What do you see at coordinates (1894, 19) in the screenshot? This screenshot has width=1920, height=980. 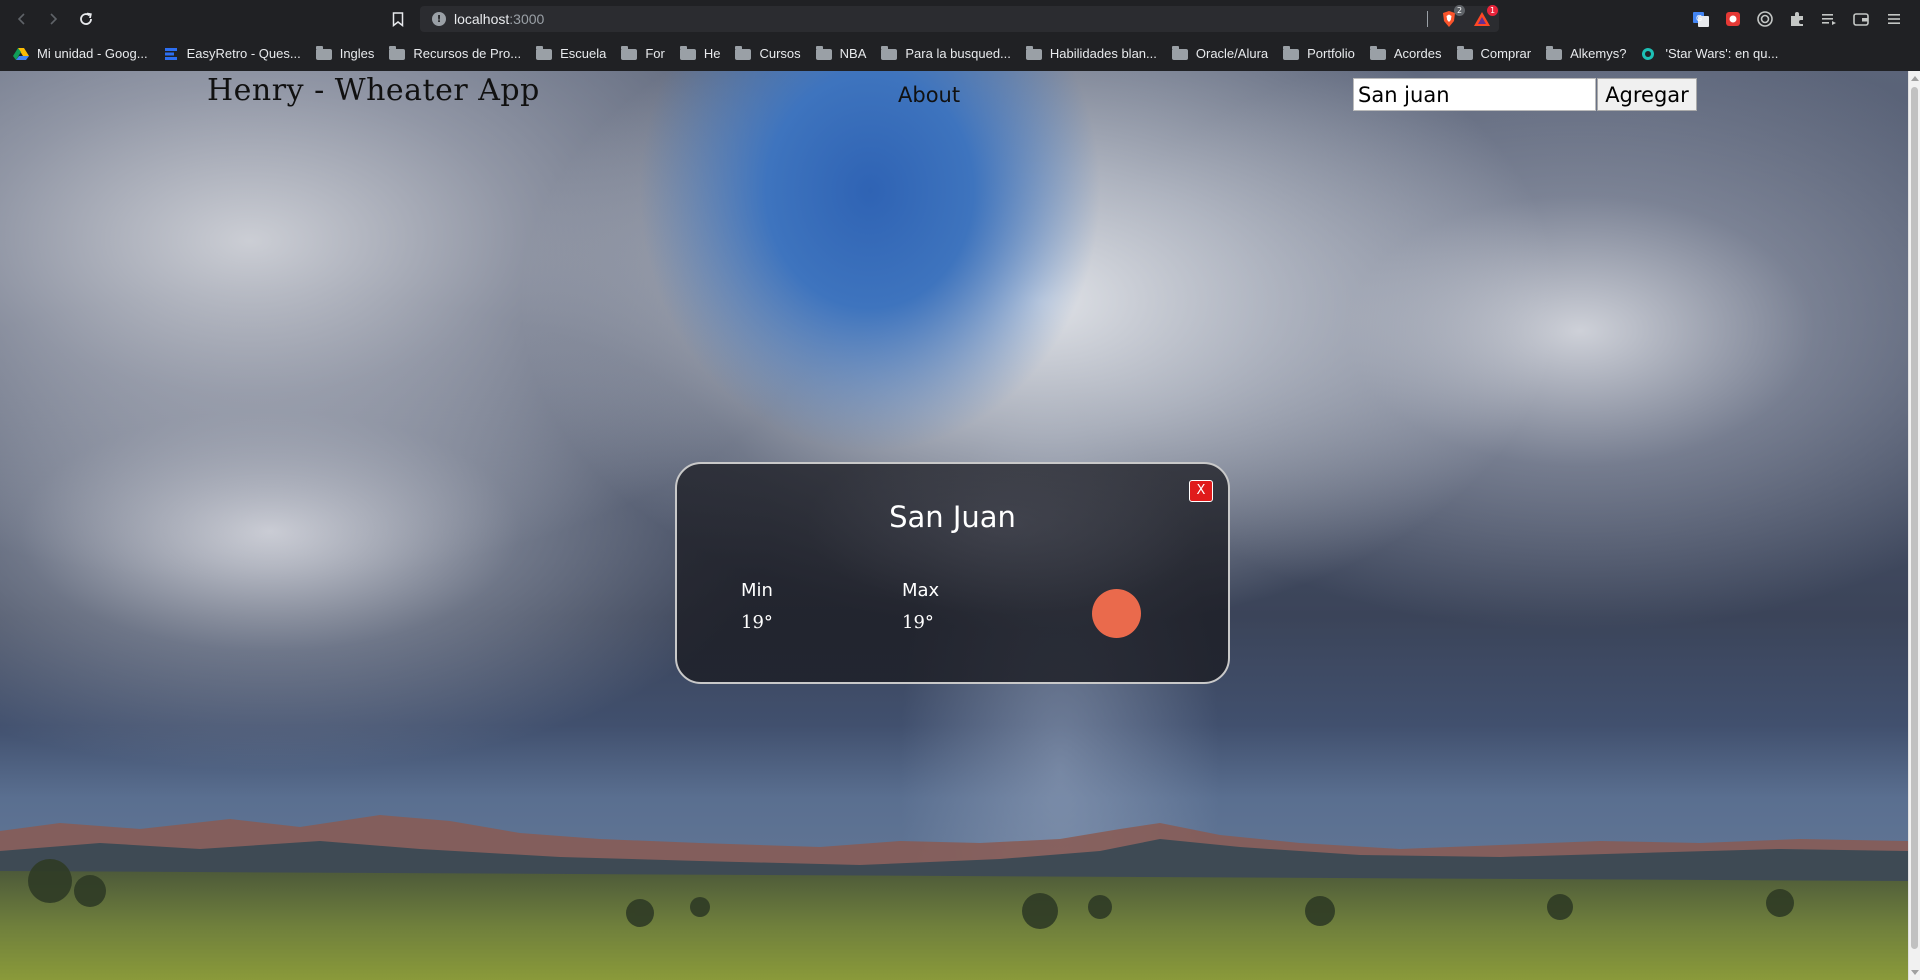 I see `menu-icon` at bounding box center [1894, 19].